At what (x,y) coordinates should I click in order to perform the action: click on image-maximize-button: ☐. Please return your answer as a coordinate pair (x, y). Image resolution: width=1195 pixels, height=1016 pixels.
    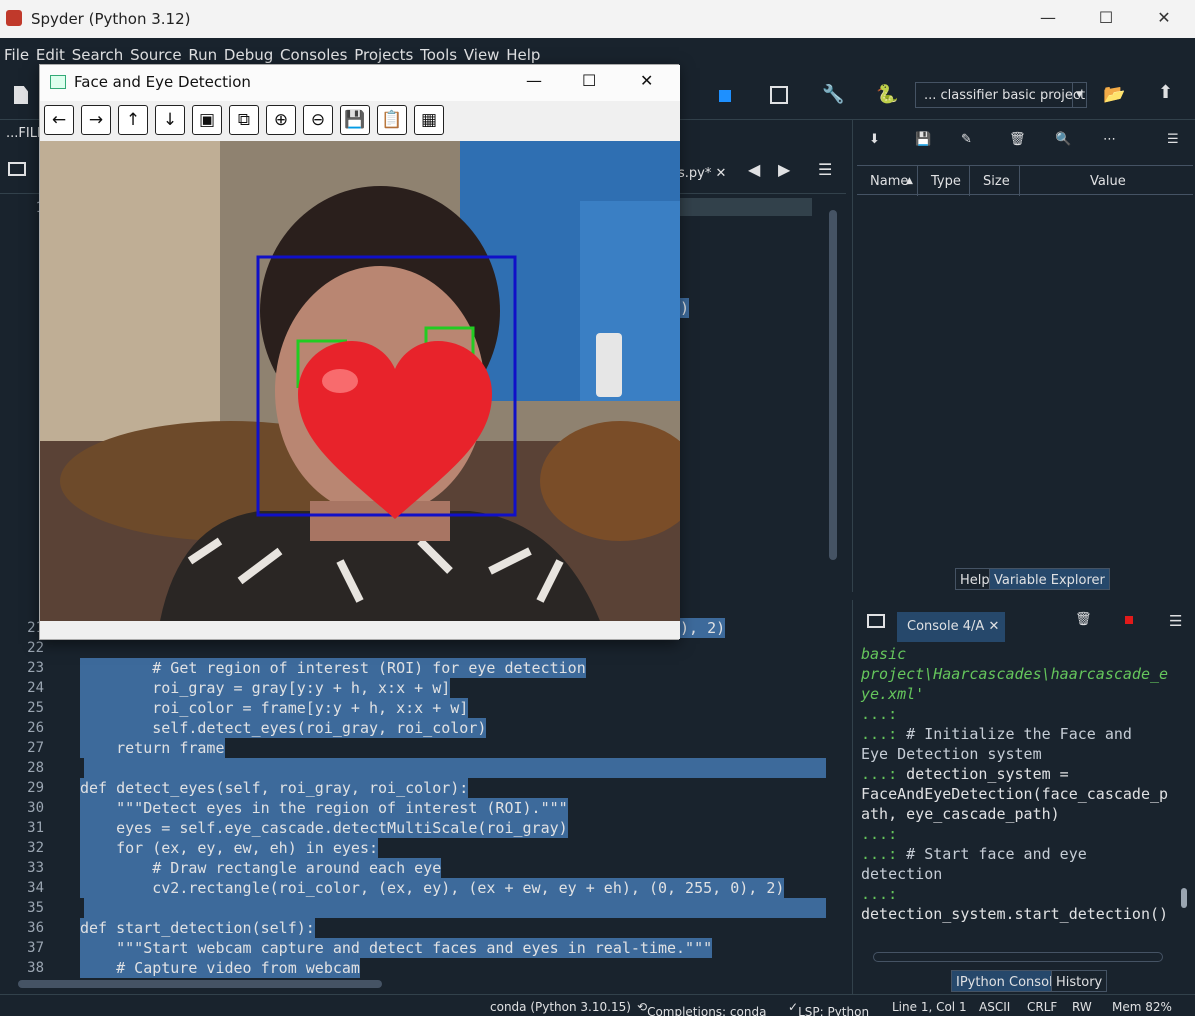
    Looking at the image, I should click on (589, 80).